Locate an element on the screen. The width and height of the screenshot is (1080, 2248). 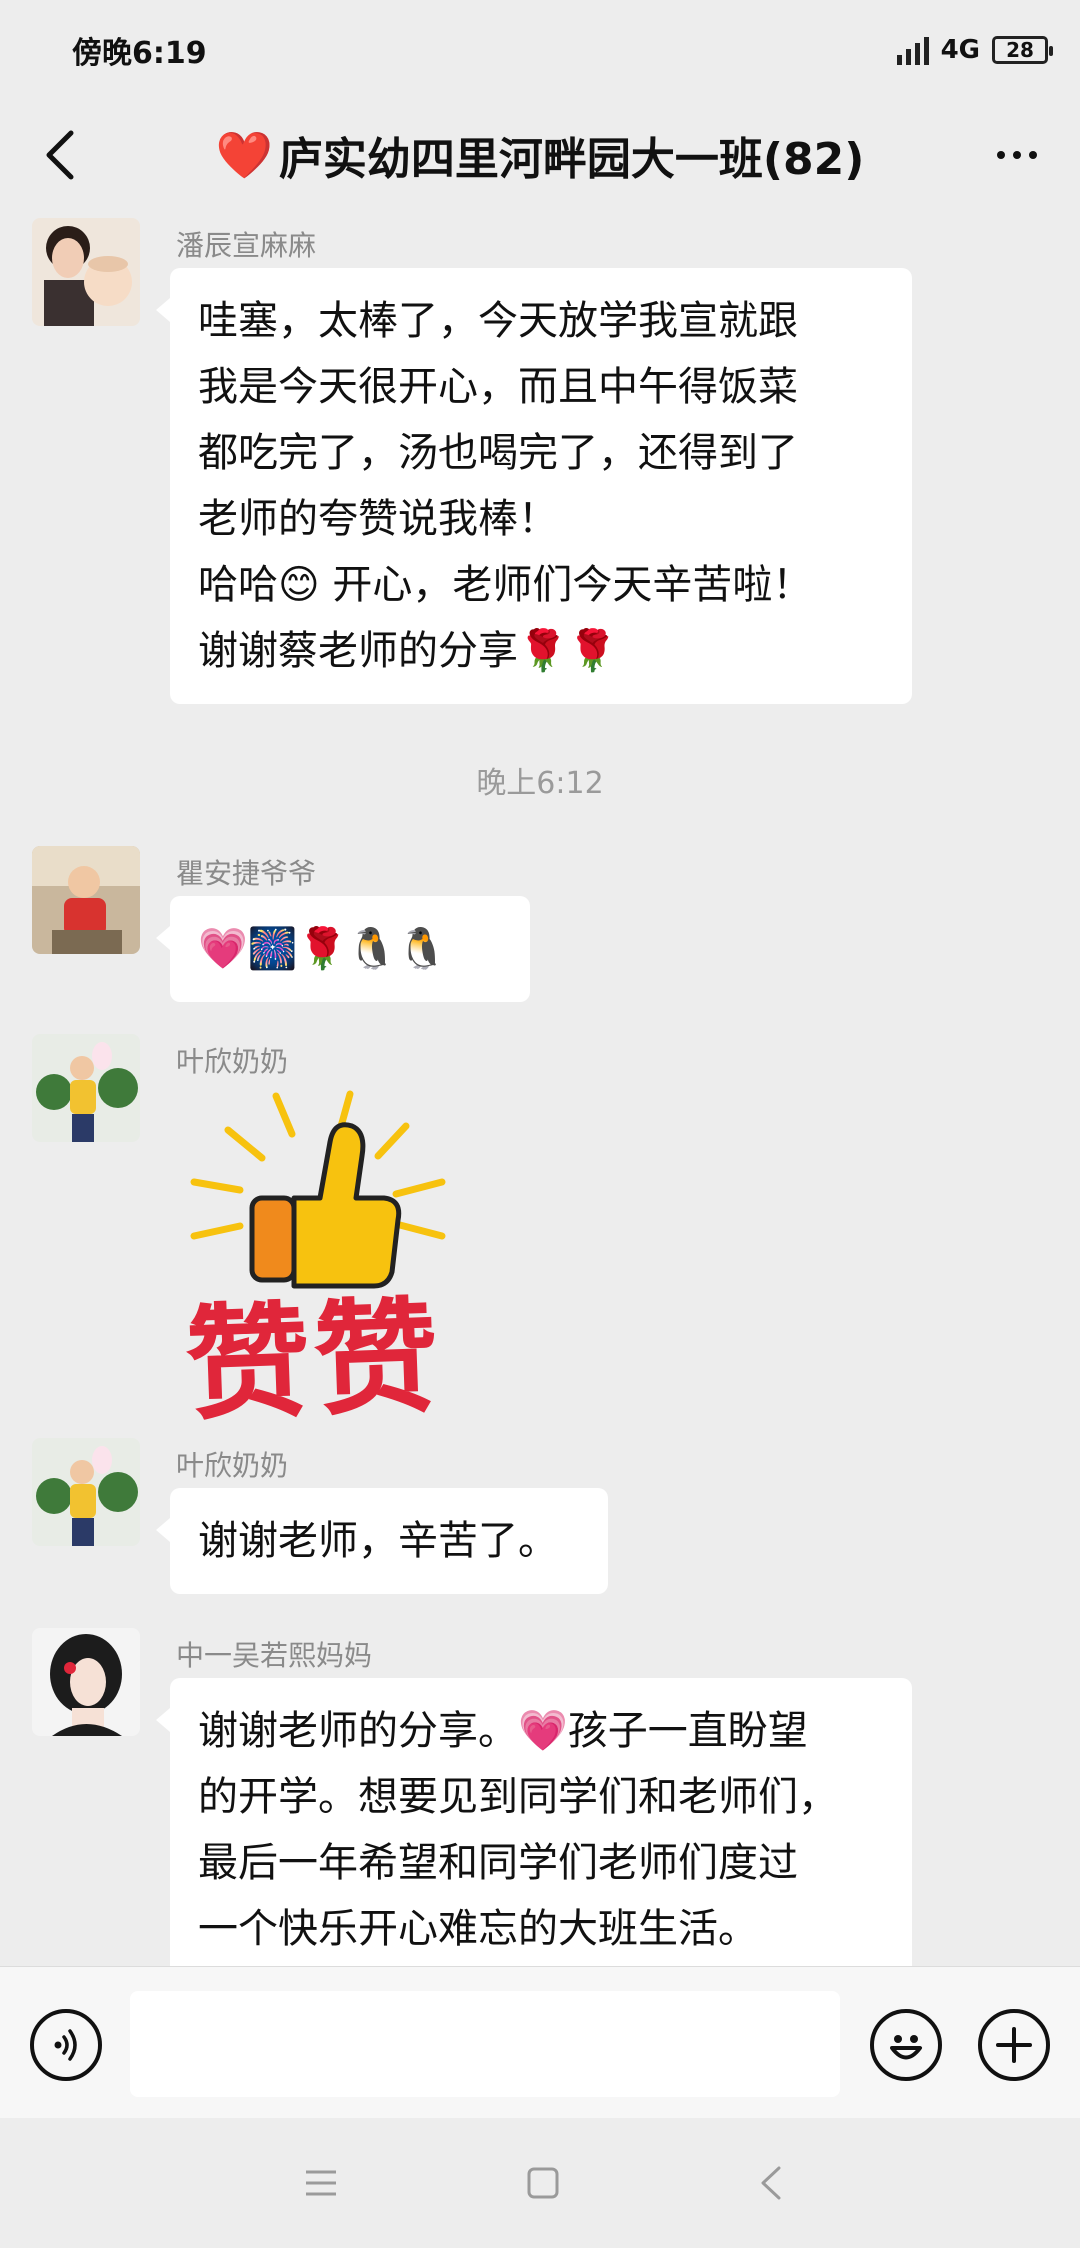
message-bubble: 谢谢老师，辛苦了。 is located at coordinates (382, 1541).